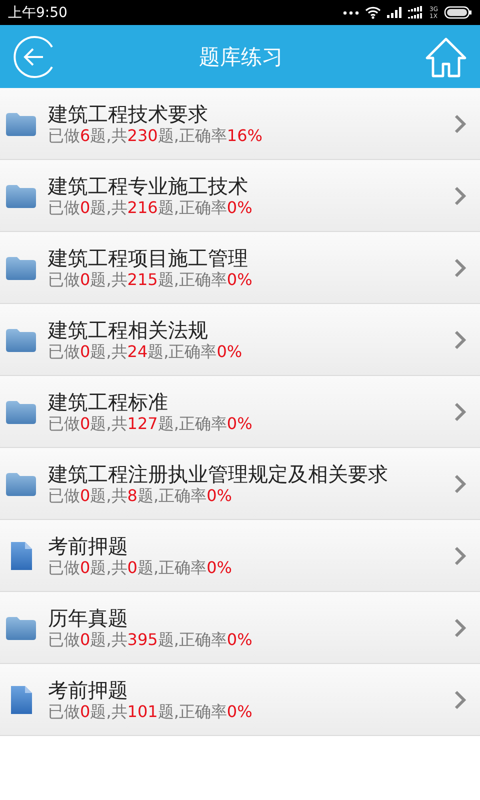  I want to click on progress-stats: 已做0题,共216题,正确率0%, so click(151, 208).